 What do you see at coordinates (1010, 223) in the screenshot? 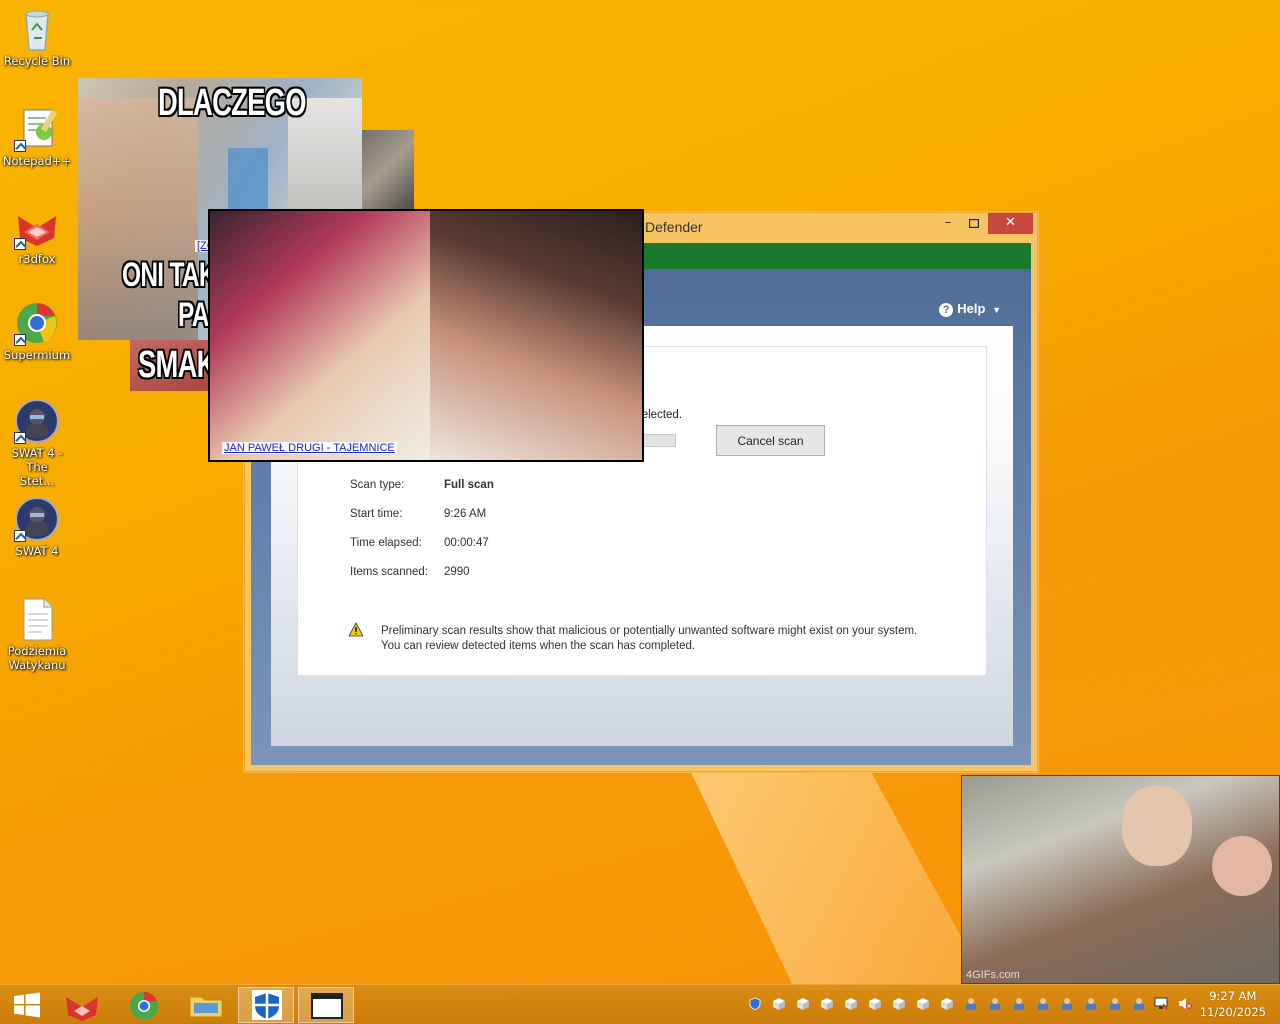
I see `close-button: ✕` at bounding box center [1010, 223].